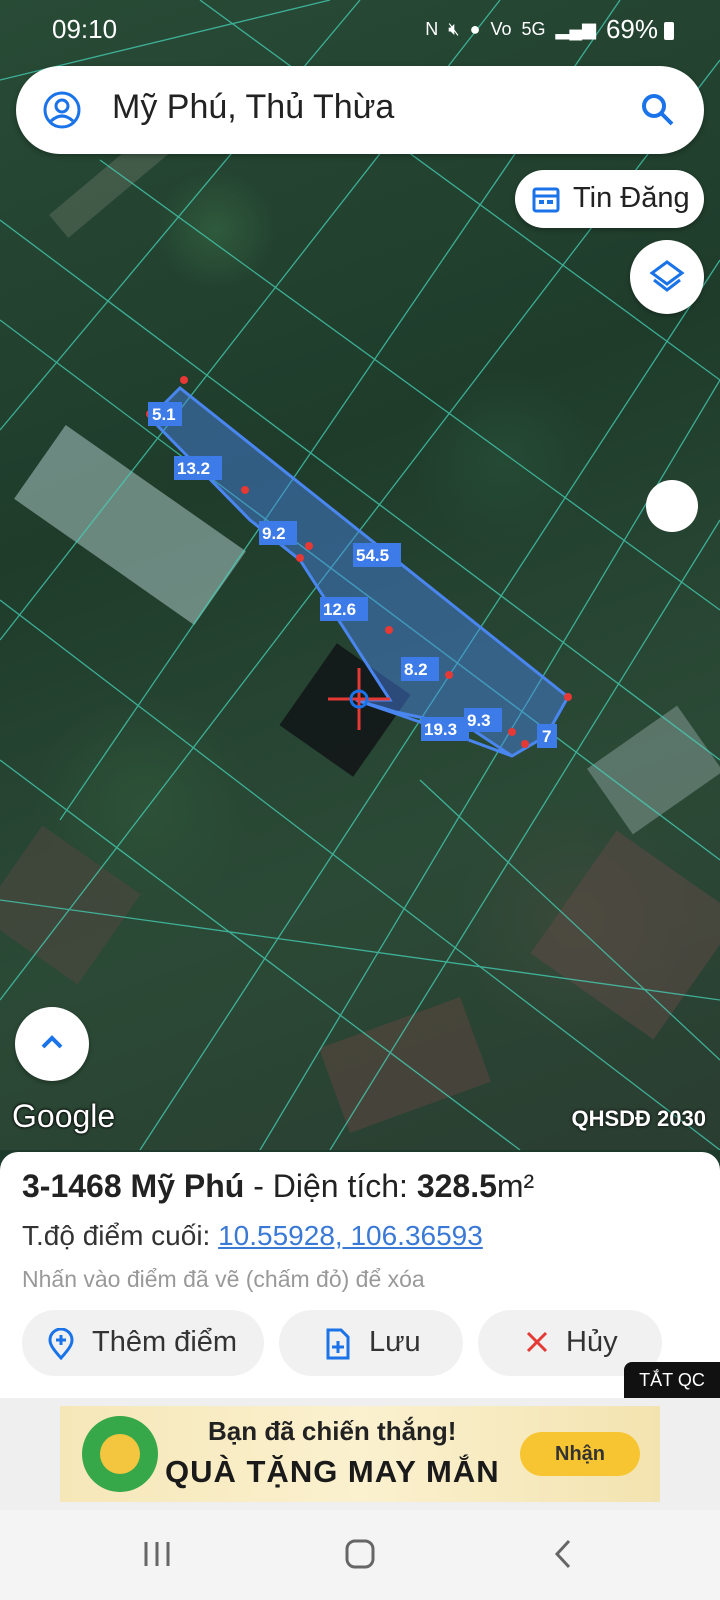 This screenshot has height=1600, width=720. I want to click on search-bar: Mỹ Phú, Thủ Thừa, so click(360, 110).